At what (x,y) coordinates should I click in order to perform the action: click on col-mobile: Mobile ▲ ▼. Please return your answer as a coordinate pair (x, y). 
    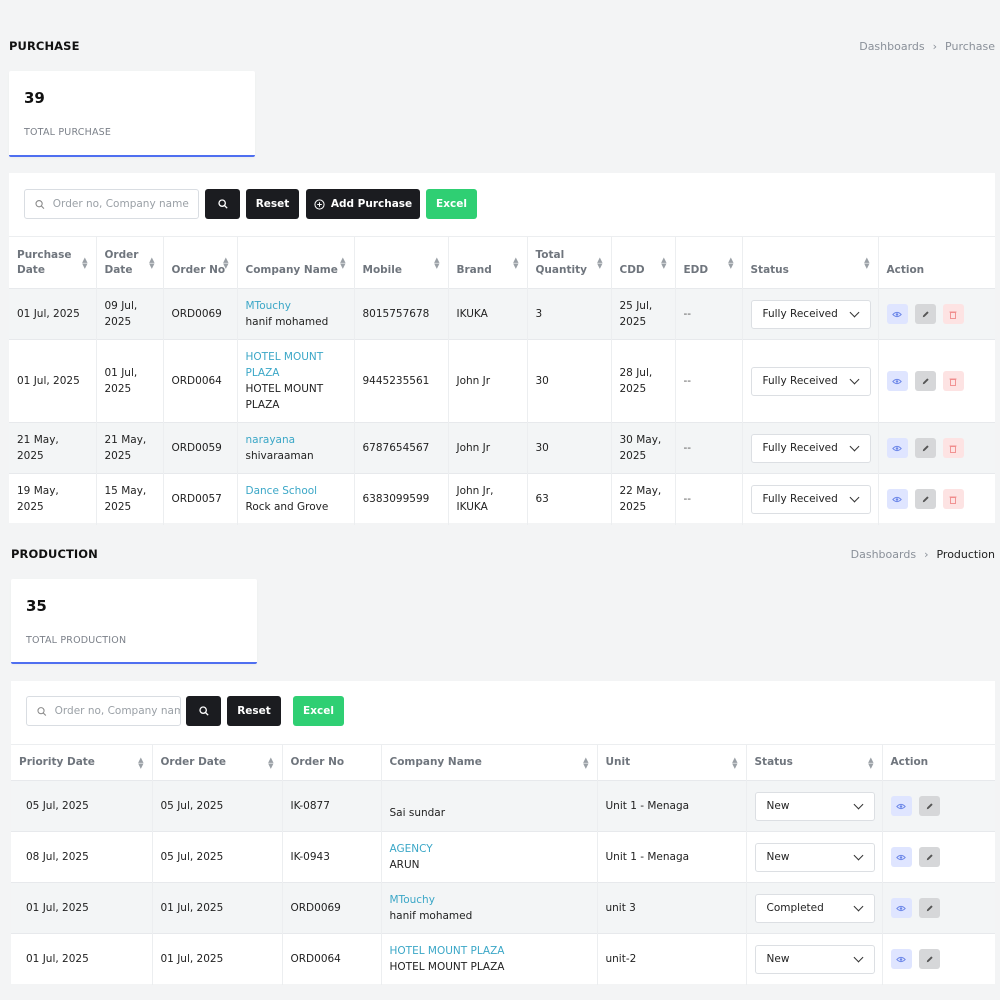
    Looking at the image, I should click on (401, 262).